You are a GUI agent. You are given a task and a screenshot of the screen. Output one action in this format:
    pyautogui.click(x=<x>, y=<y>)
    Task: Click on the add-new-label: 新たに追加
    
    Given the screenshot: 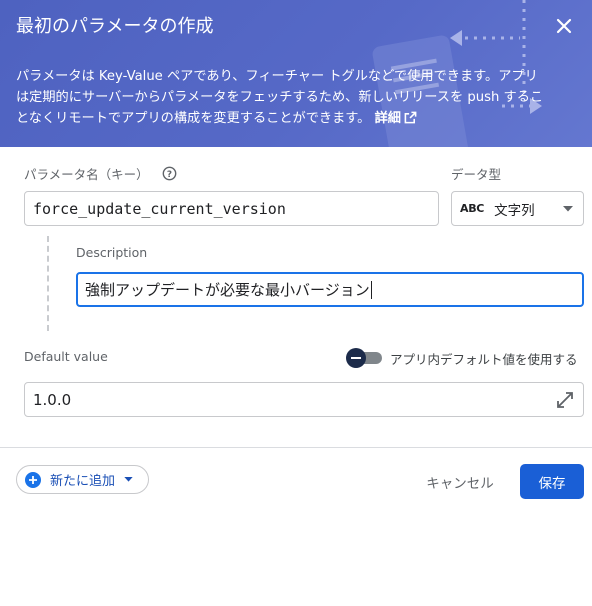 What is the action you would take?
    pyautogui.click(x=83, y=481)
    